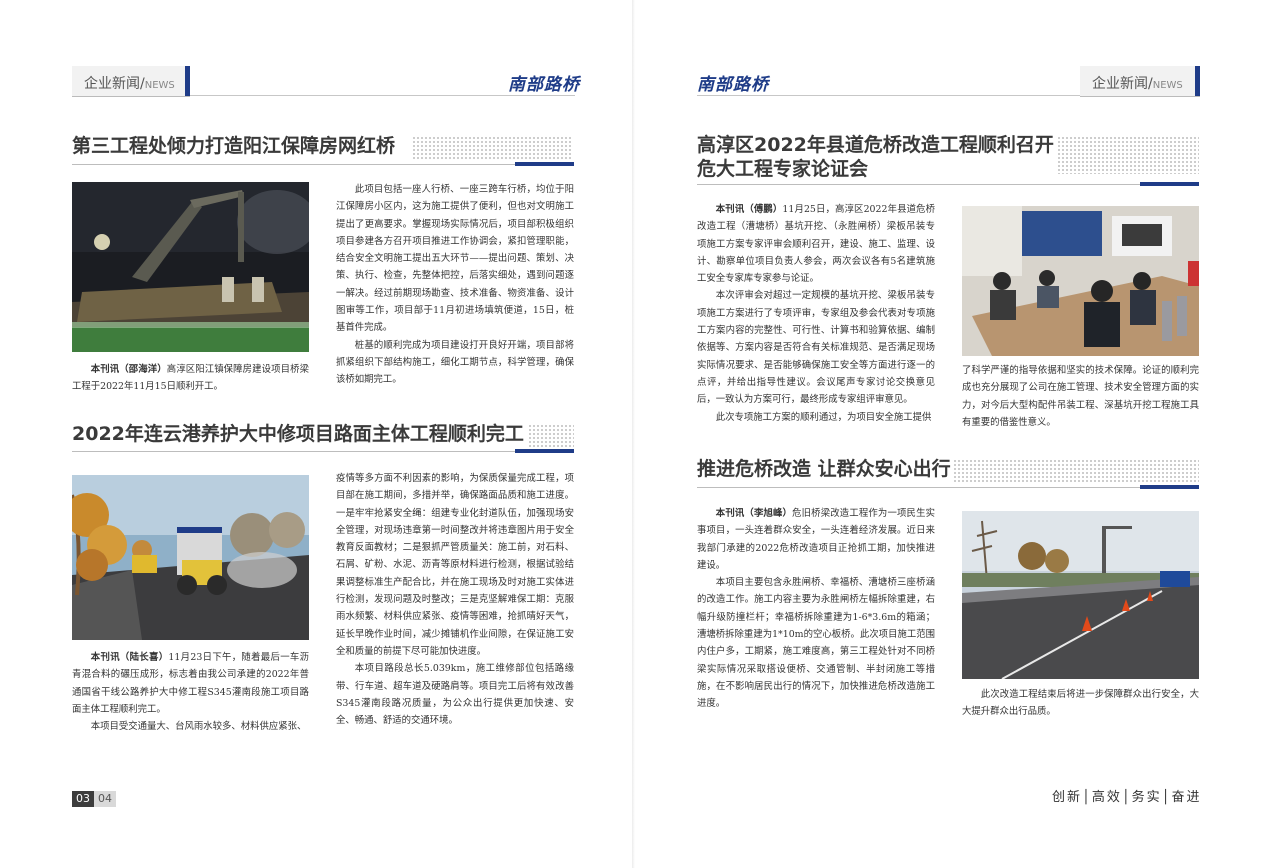 This screenshot has height=868, width=1269. I want to click on article3-title-line1: 高淳区2022年县道危桥改造工程顺利召开, so click(875, 145).